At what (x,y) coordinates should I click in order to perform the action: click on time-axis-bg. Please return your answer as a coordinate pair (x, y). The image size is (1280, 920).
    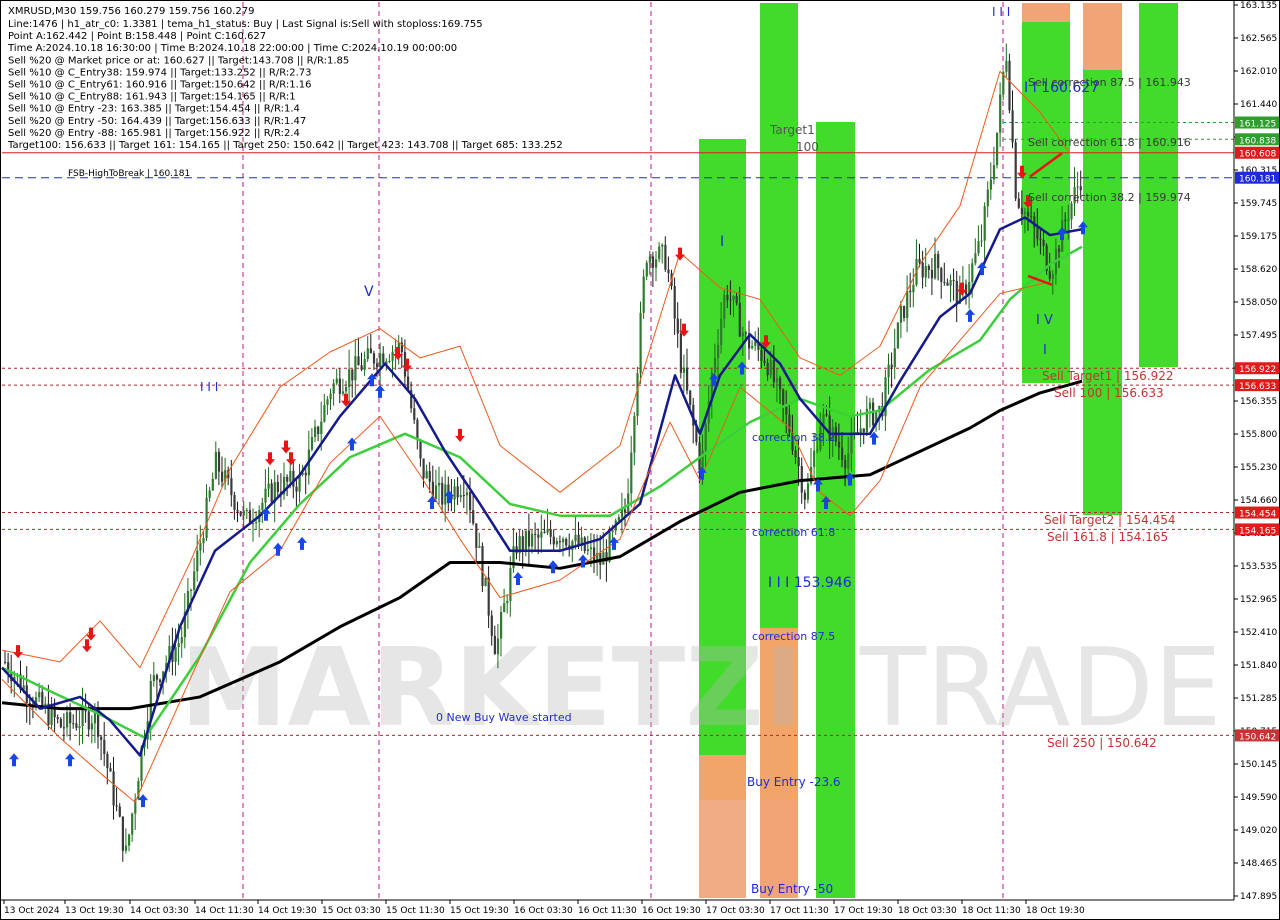
    Looking at the image, I should click on (640, 910).